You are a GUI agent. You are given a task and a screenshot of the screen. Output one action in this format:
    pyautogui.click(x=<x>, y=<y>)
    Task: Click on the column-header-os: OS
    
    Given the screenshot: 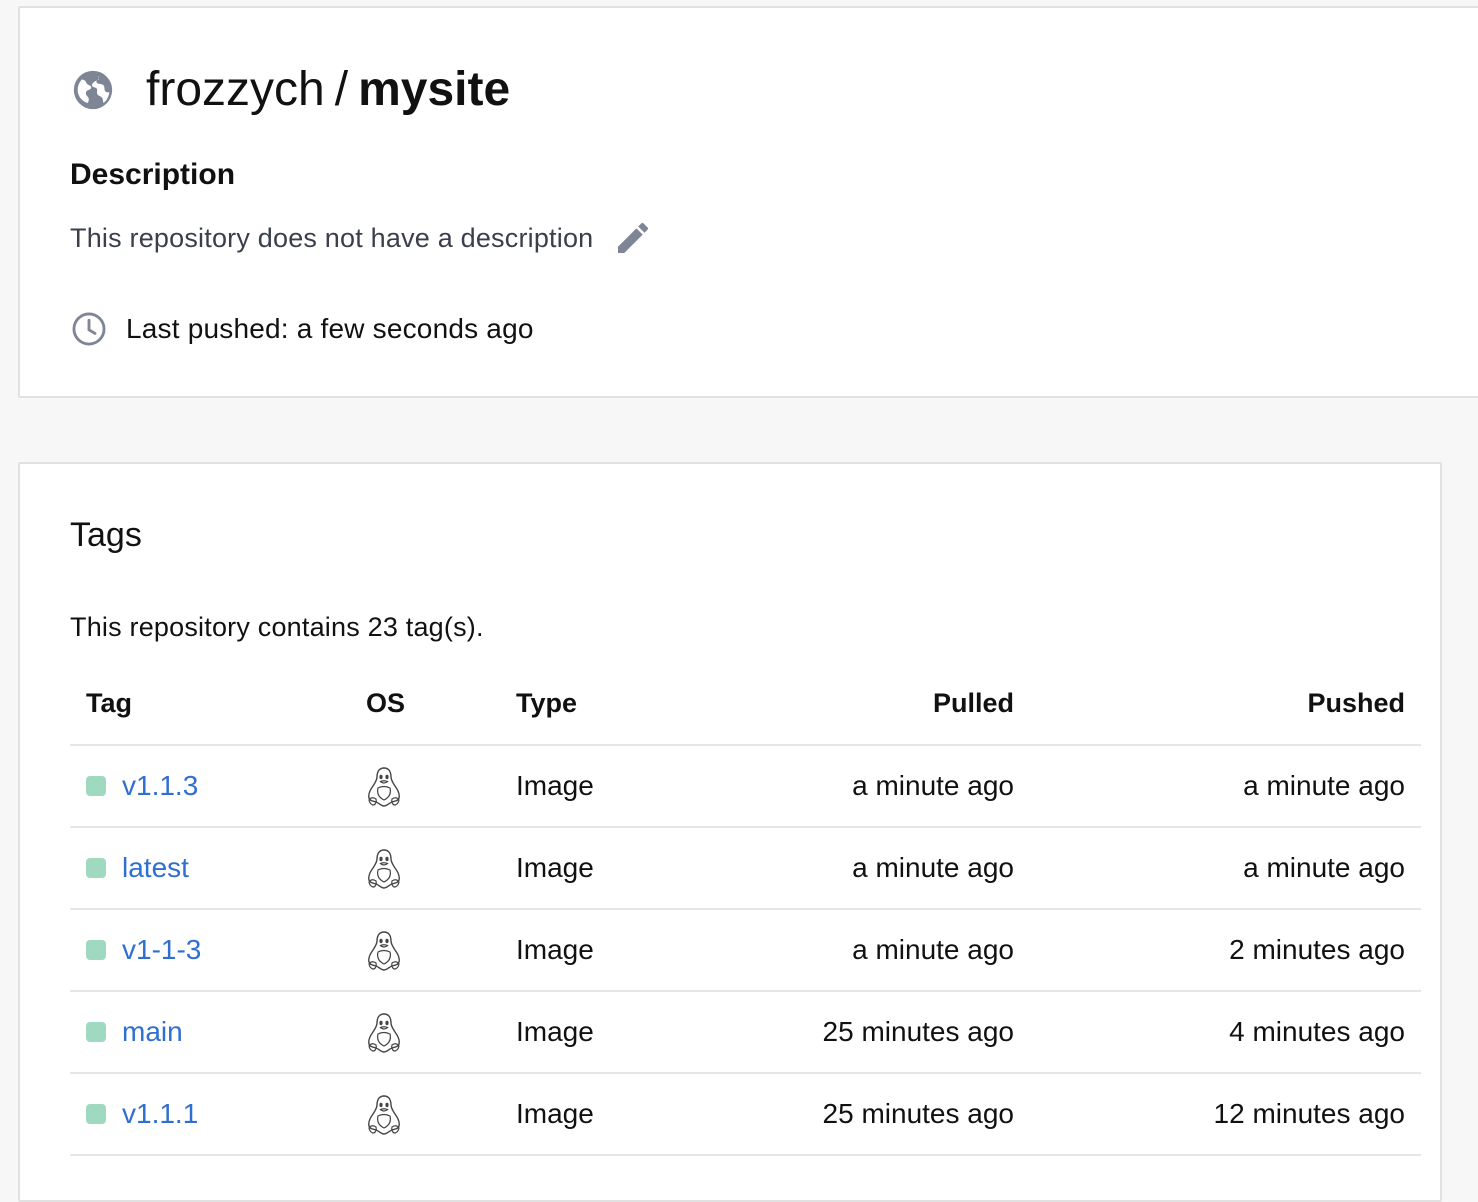 What is the action you would take?
    pyautogui.click(x=386, y=703)
    